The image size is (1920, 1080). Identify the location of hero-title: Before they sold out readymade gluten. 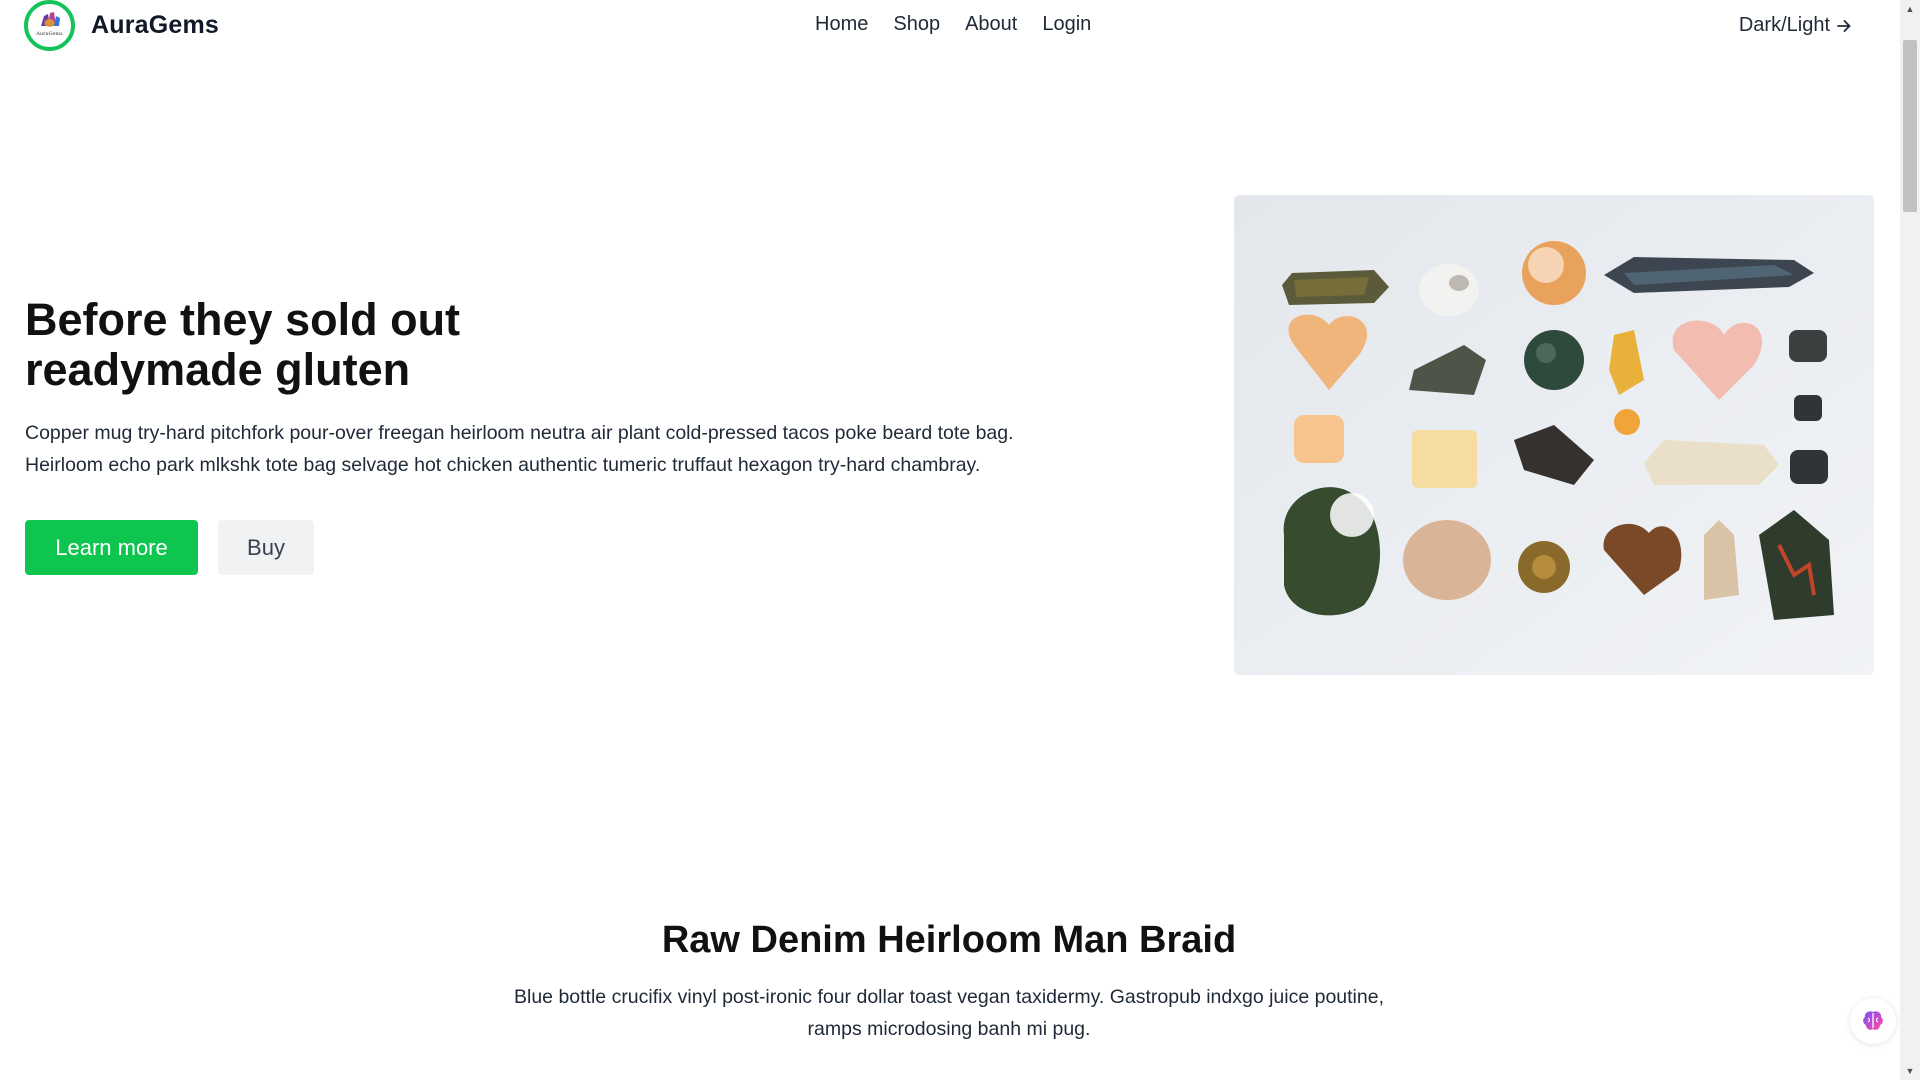
(305, 345).